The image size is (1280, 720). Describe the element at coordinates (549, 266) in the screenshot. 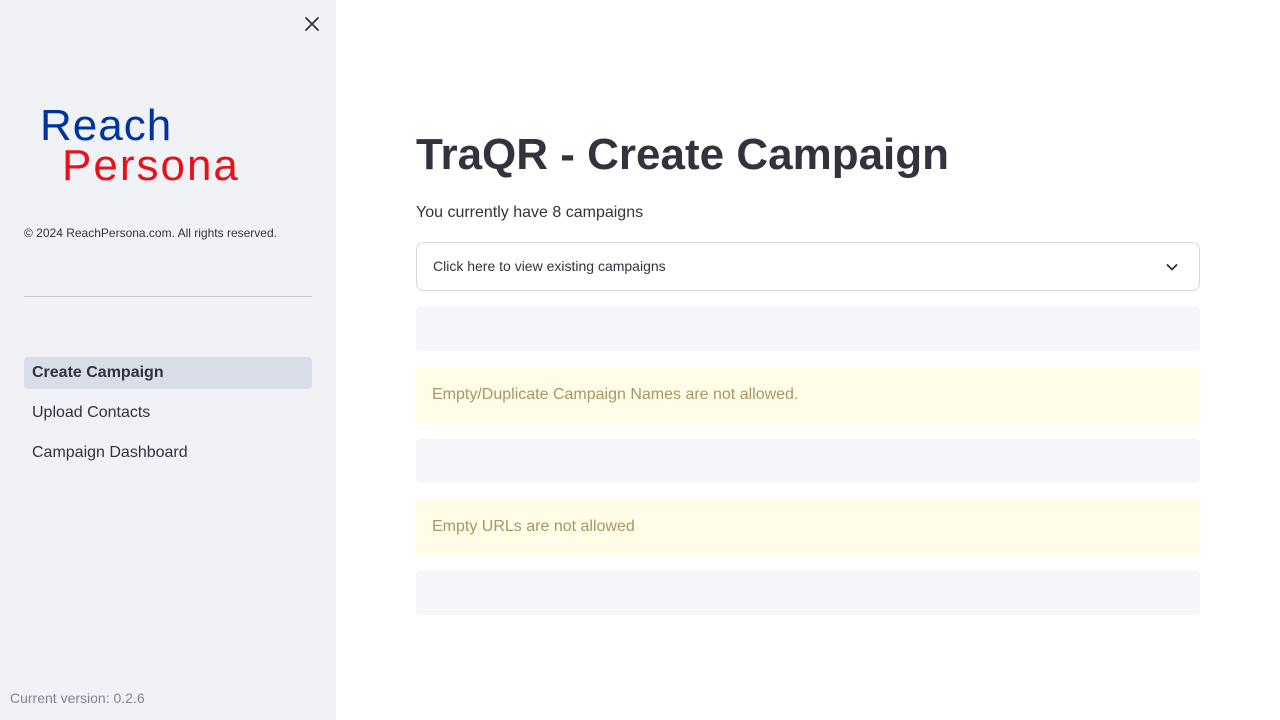

I see `expander-label: Click here to view existing campaigns` at that location.